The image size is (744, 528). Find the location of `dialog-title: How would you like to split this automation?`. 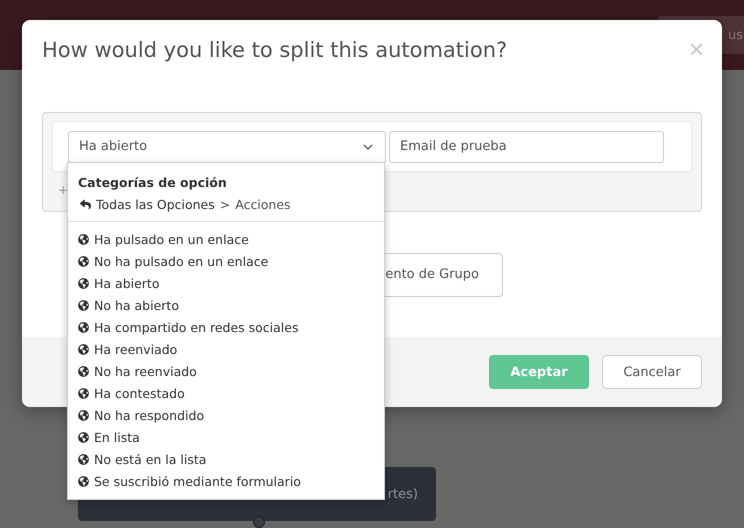

dialog-title: How would you like to split this automation? is located at coordinates (275, 50).